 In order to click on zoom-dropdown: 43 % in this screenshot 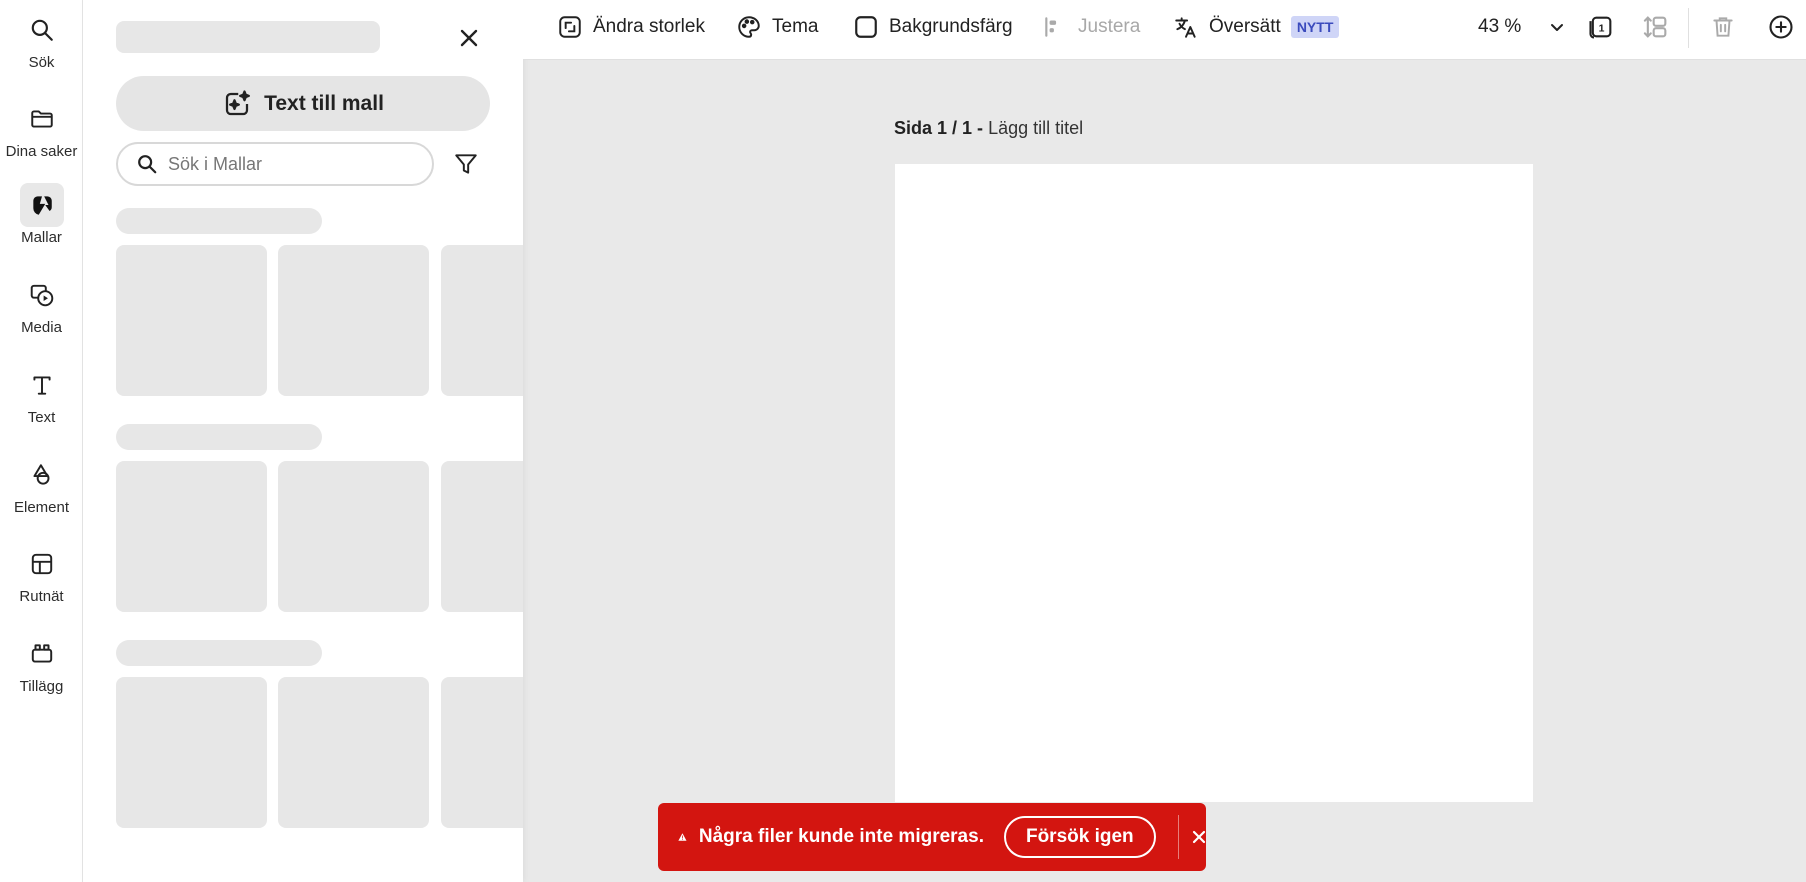, I will do `click(1521, 27)`.